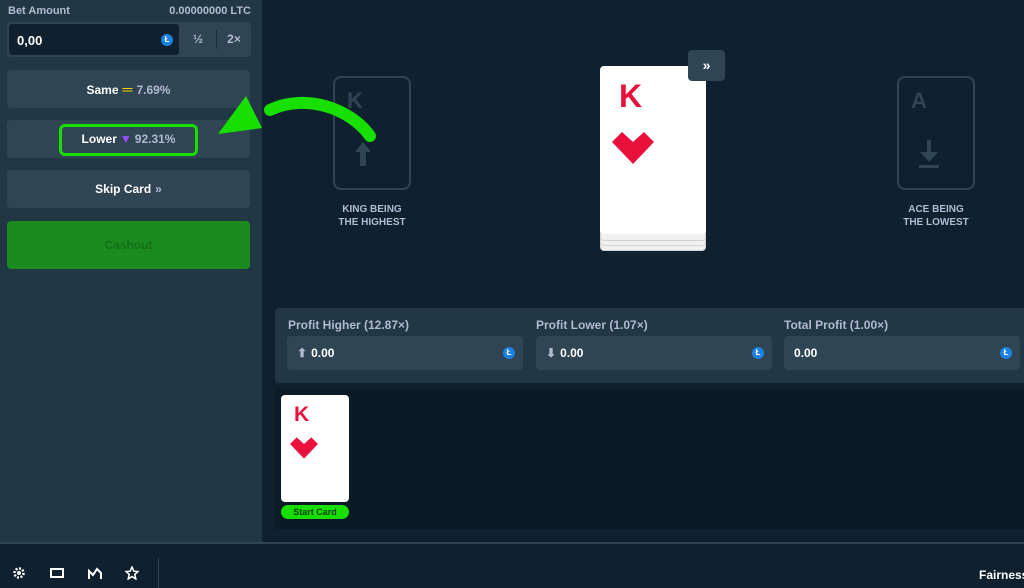 The width and height of the screenshot is (1024, 588). Describe the element at coordinates (94, 39) in the screenshot. I see `bet-amount-input: 0,00 Ł` at that location.